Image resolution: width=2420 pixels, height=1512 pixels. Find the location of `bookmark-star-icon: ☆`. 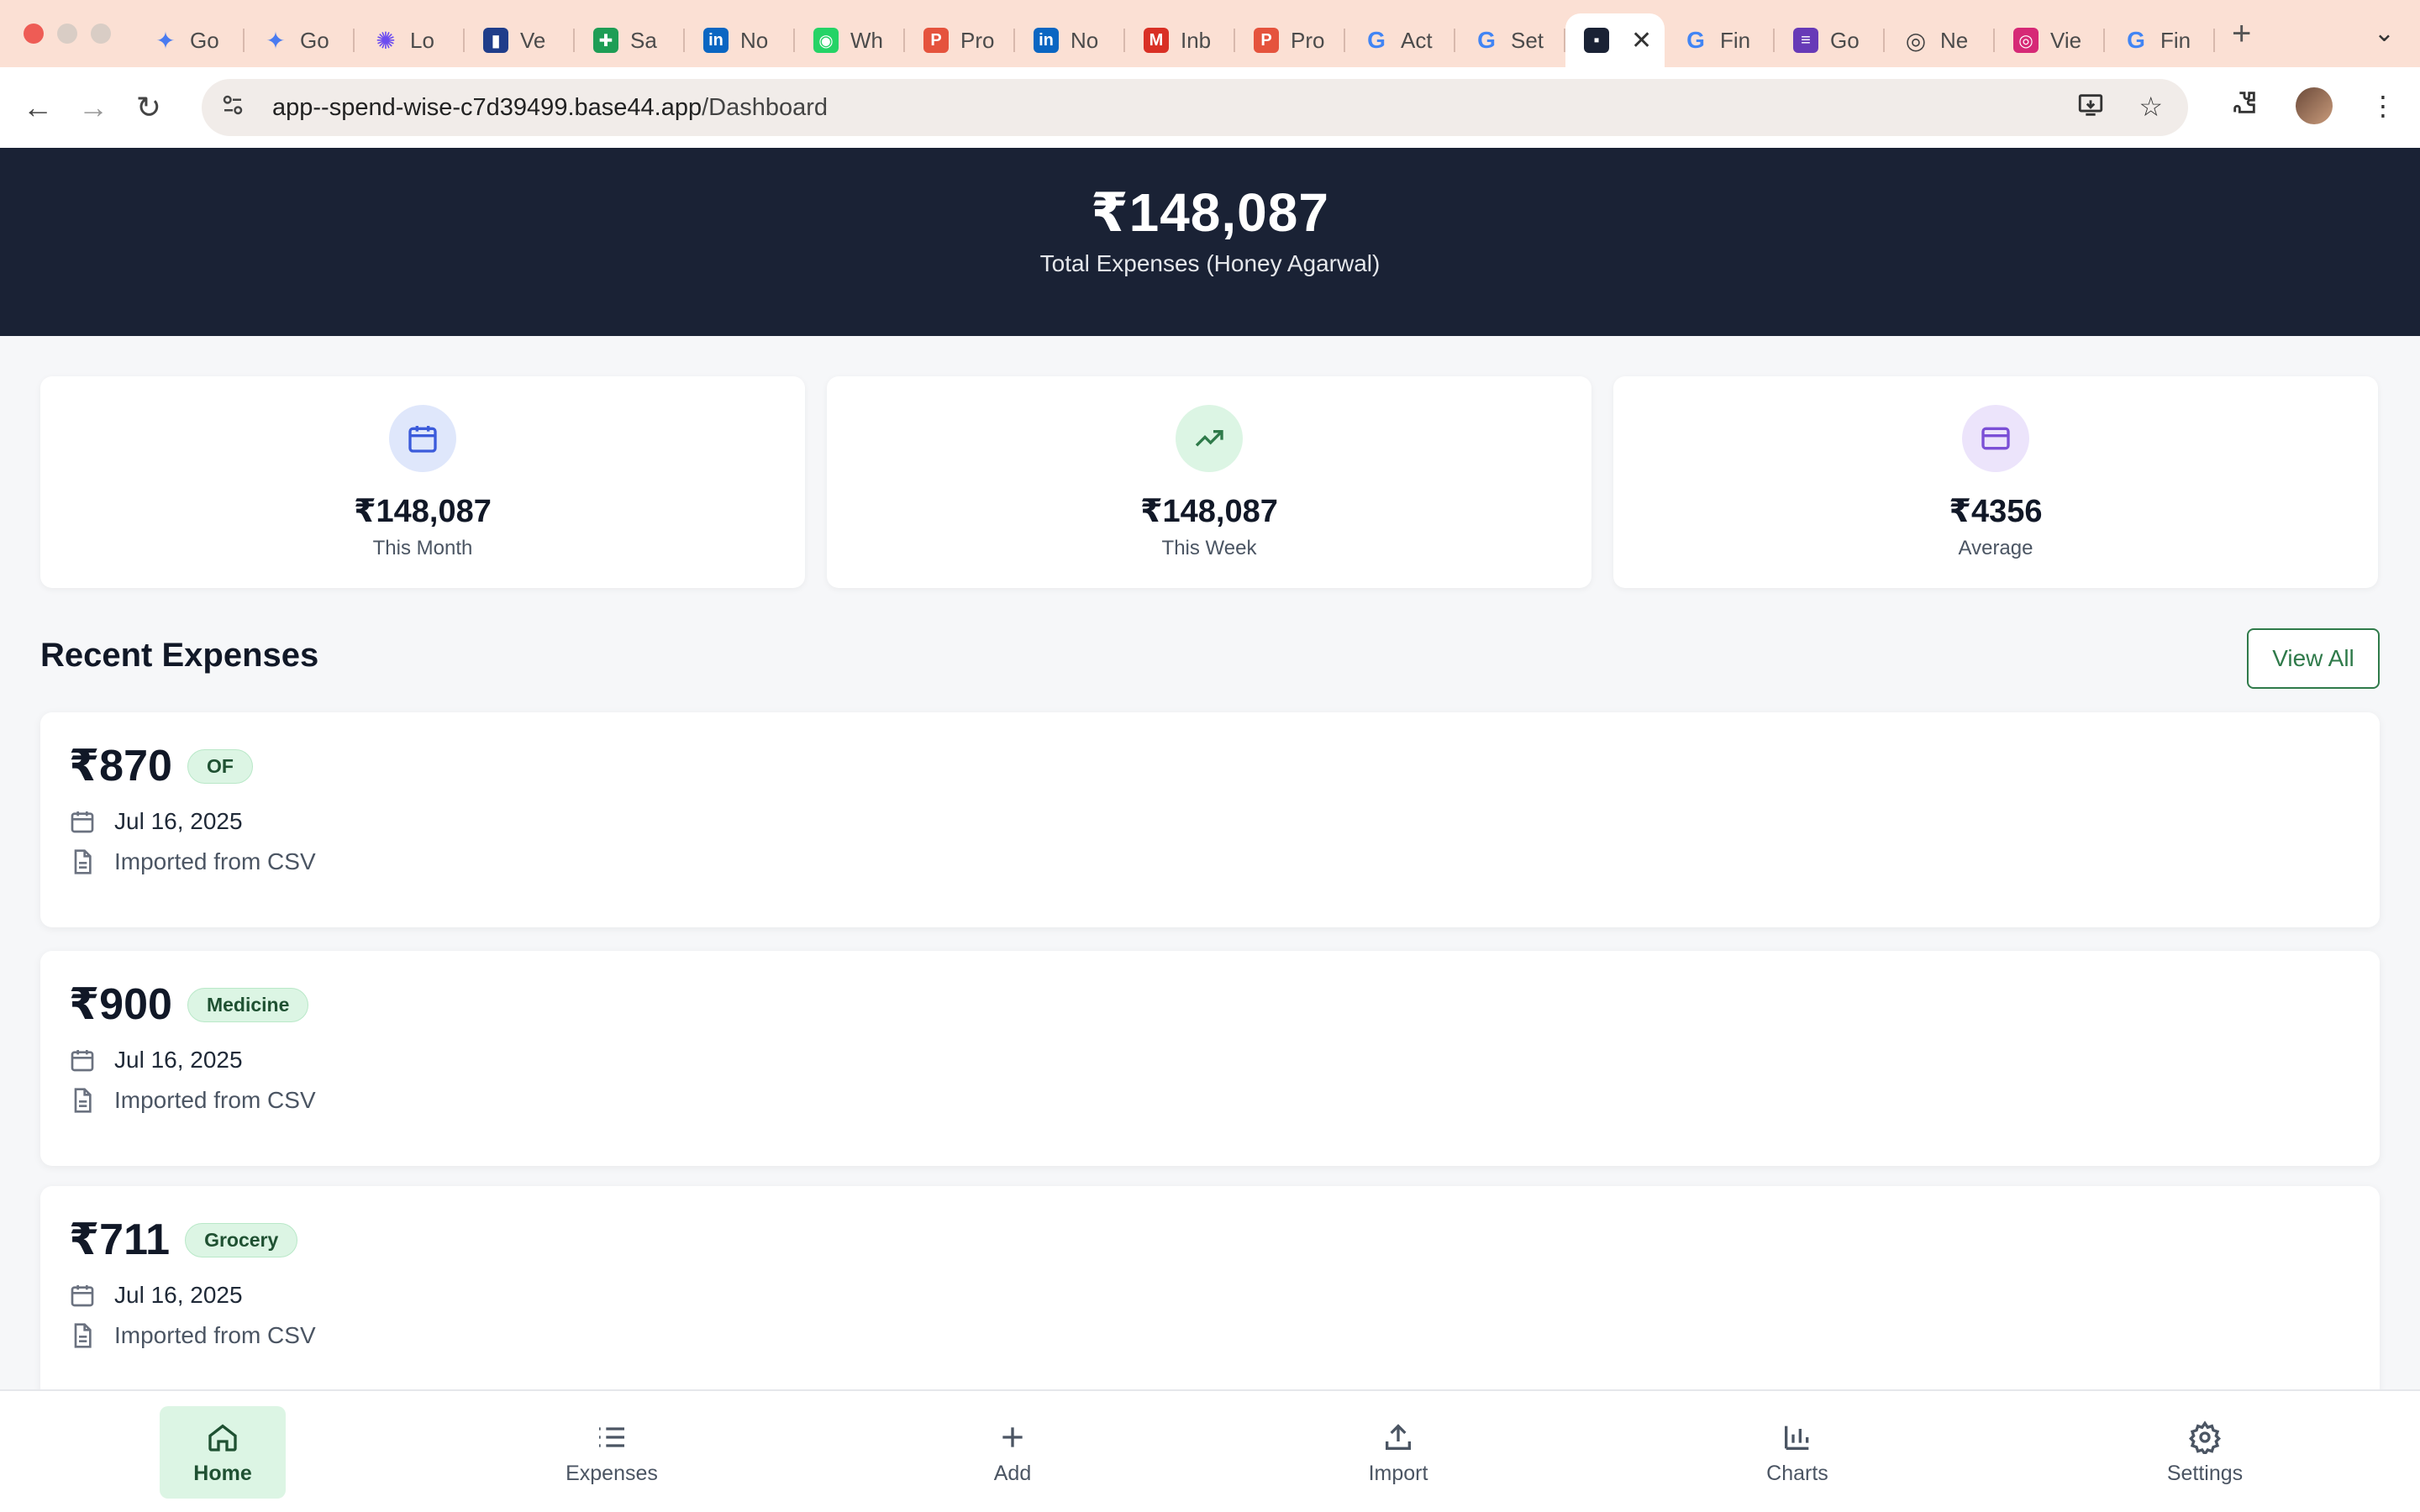

bookmark-star-icon: ☆ is located at coordinates (2151, 108).